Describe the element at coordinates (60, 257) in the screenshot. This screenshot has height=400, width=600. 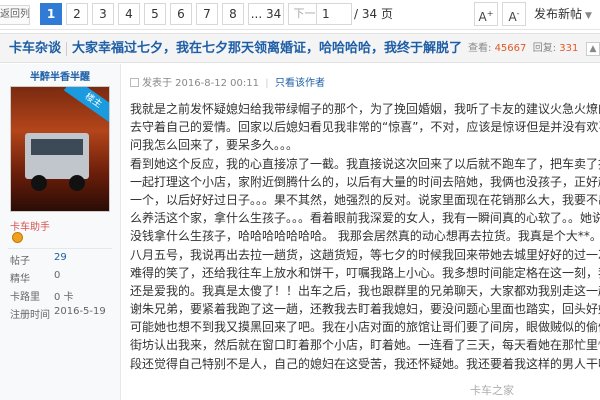
I see `stat-value: 29` at that location.